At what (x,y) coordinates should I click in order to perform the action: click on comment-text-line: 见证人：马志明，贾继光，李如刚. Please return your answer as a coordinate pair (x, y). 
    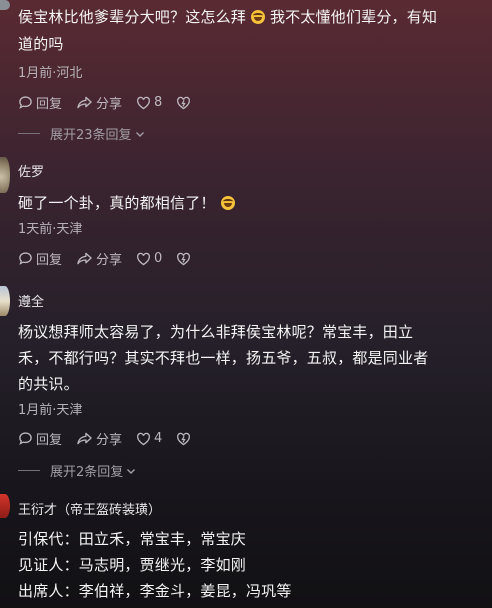
    Looking at the image, I should click on (132, 565).